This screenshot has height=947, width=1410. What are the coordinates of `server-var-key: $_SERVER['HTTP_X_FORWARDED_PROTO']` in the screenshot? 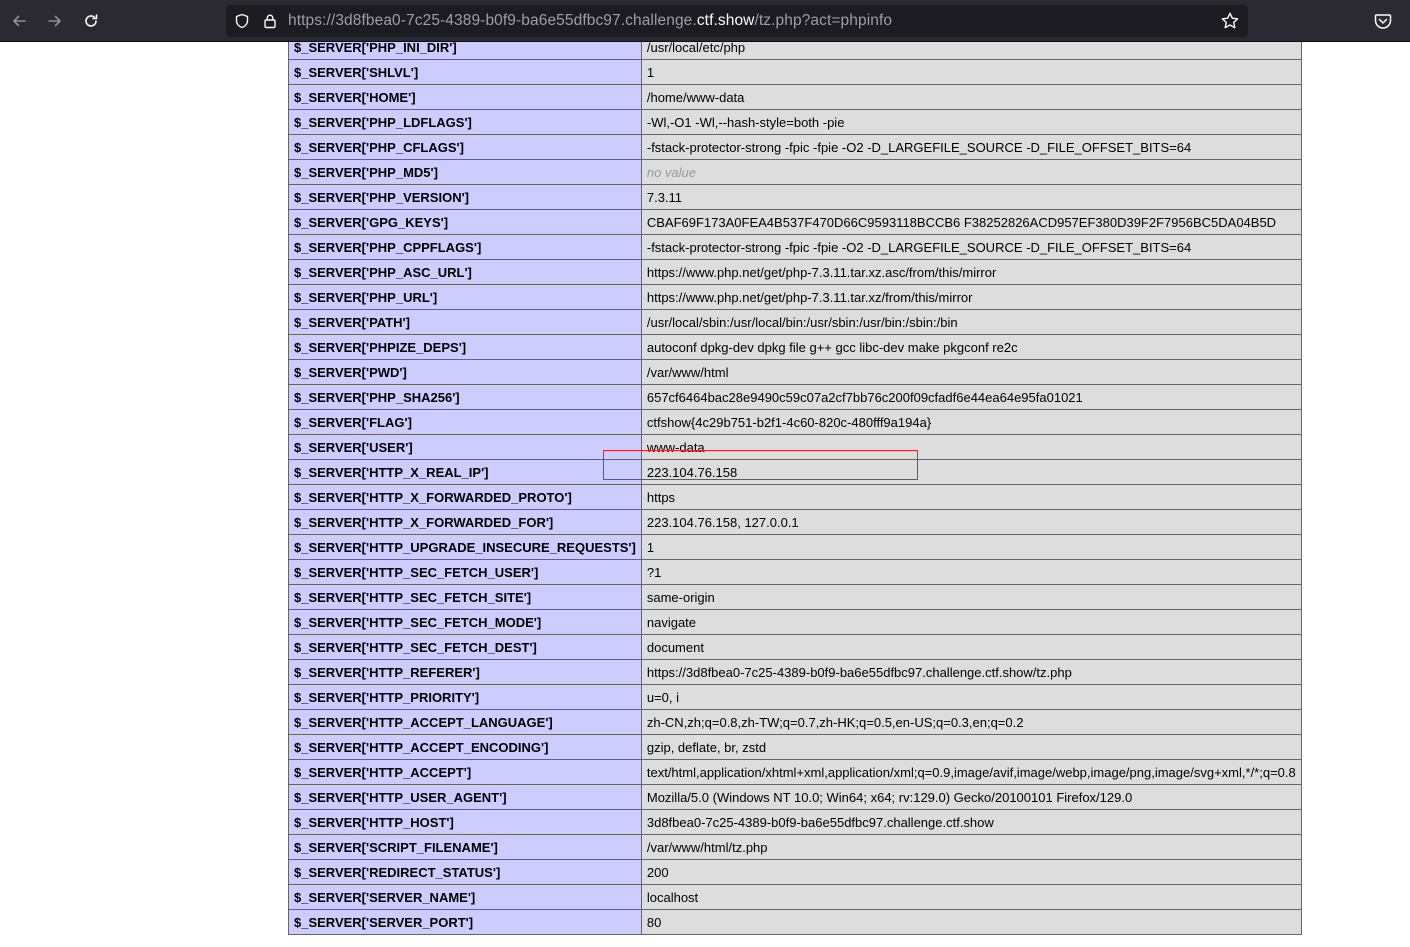 It's located at (465, 497).